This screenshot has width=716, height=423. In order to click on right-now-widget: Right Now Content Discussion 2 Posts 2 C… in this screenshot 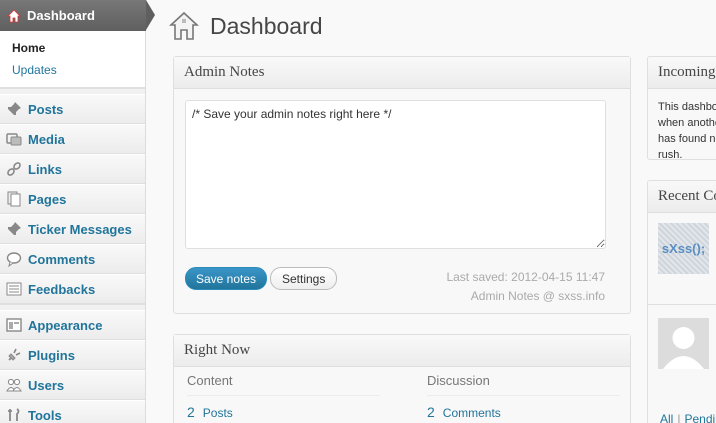, I will do `click(402, 378)`.